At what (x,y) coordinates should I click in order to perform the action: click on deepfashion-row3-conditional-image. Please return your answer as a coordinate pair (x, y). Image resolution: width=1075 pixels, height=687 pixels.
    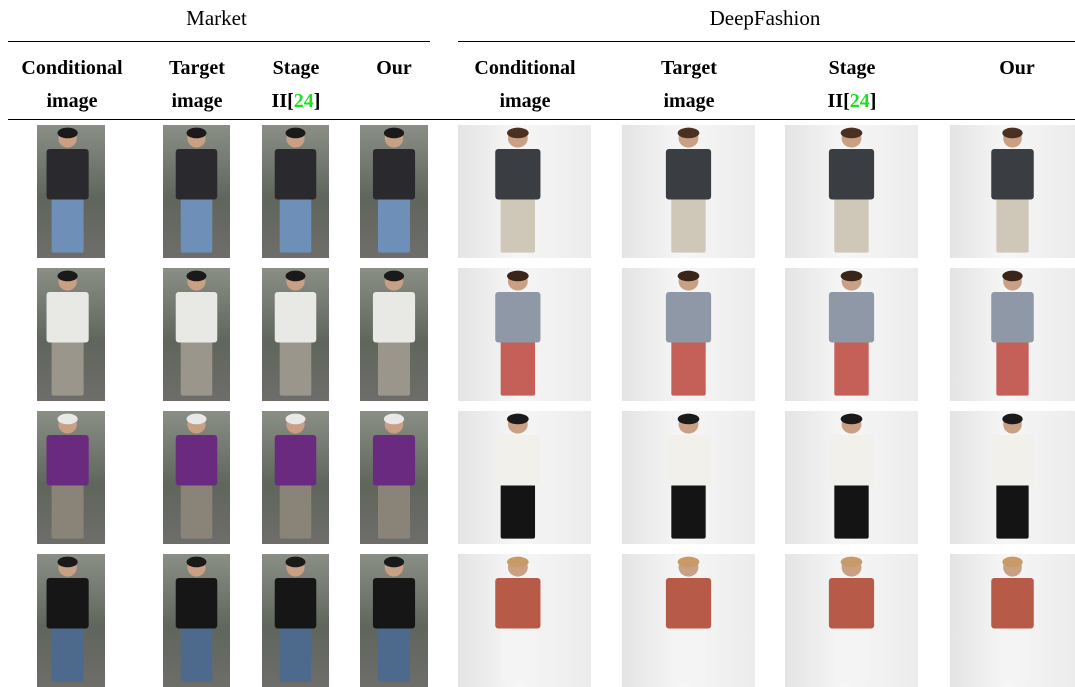
    Looking at the image, I should click on (524, 477).